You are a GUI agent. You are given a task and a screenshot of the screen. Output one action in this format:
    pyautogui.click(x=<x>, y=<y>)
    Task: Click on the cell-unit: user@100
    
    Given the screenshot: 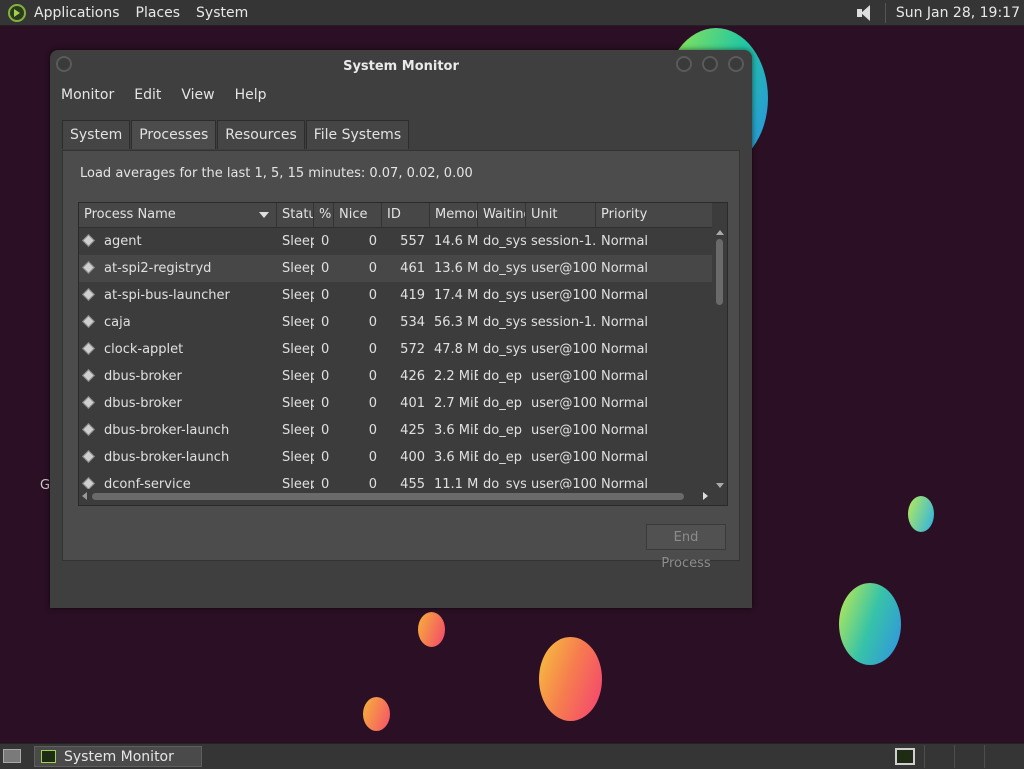 What is the action you would take?
    pyautogui.click(x=563, y=295)
    